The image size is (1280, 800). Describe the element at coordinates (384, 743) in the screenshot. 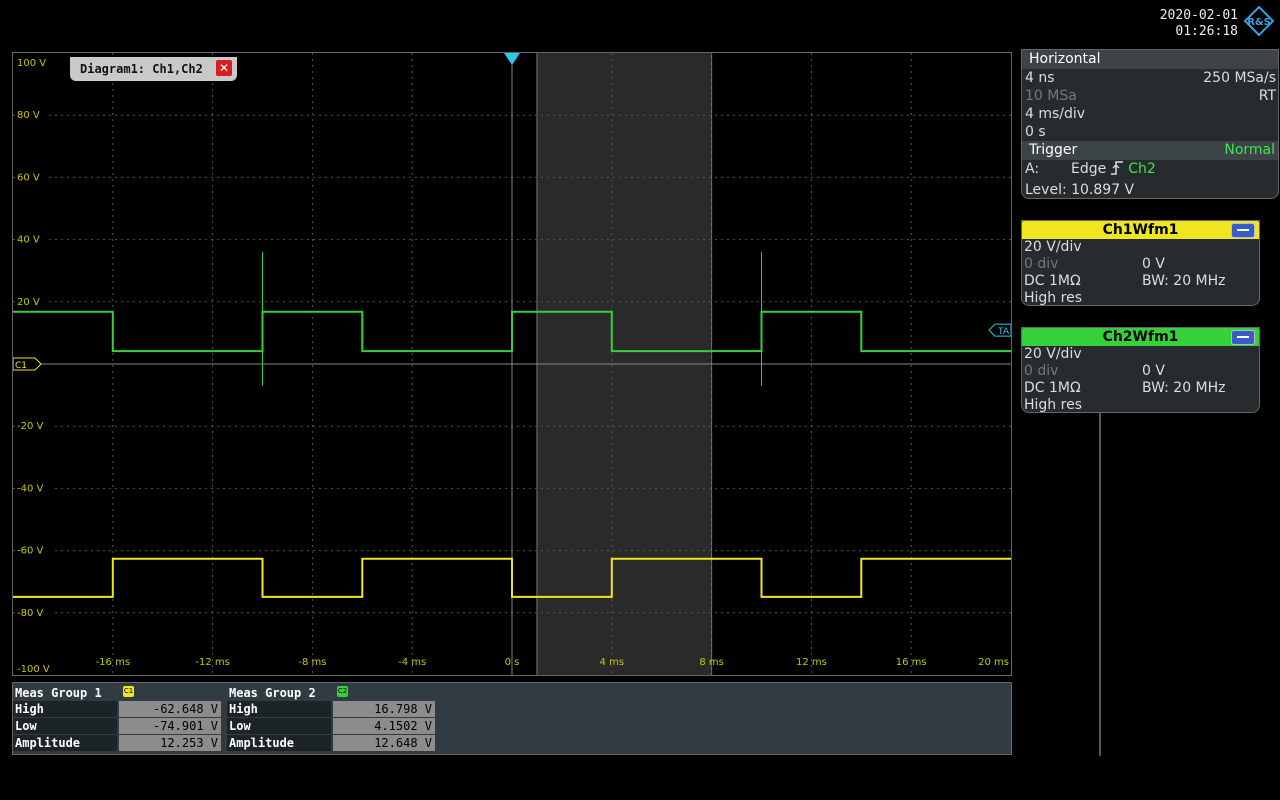

I see `meas-value: 12.648 V` at that location.